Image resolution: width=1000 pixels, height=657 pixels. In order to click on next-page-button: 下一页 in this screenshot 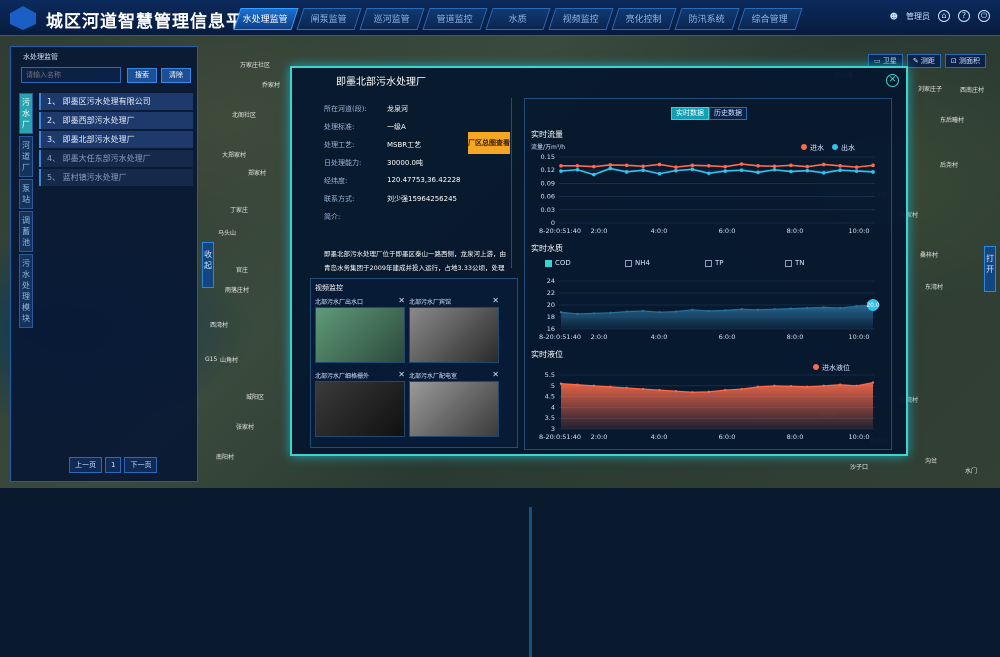, I will do `click(141, 465)`.